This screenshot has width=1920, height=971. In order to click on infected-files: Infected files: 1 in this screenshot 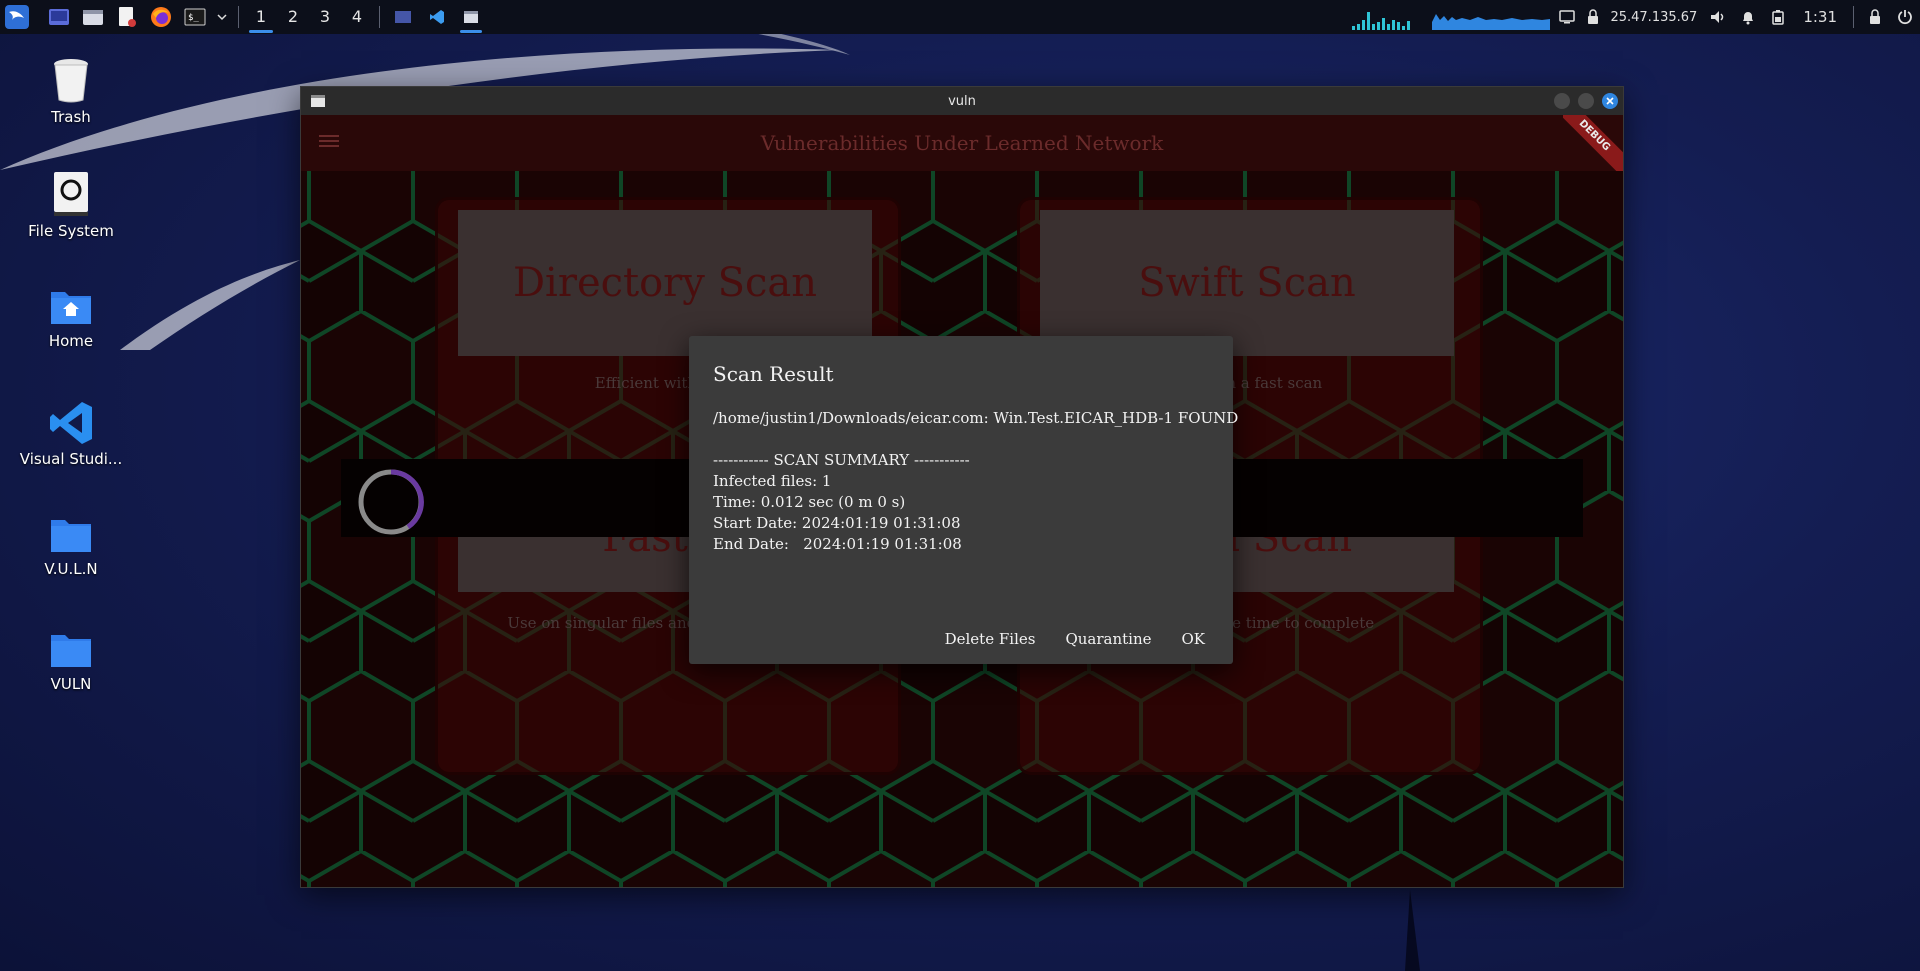, I will do `click(772, 481)`.